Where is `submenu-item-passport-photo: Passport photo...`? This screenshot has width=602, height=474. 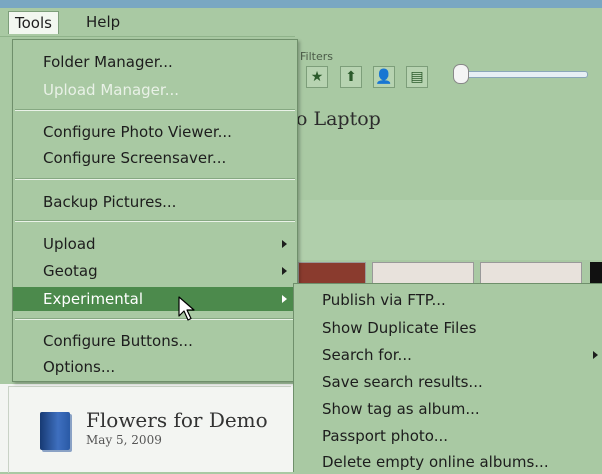 submenu-item-passport-photo: Passport photo... is located at coordinates (448, 436).